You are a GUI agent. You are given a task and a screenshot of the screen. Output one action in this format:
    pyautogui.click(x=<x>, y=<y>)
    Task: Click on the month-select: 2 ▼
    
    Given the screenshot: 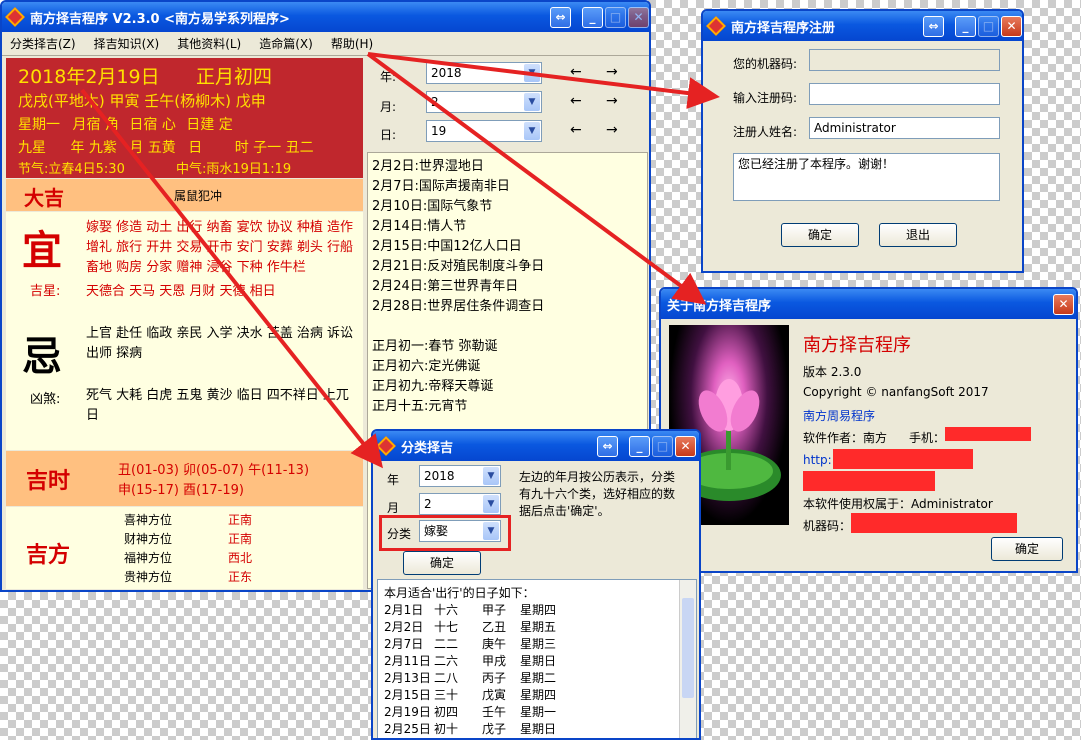 What is the action you would take?
    pyautogui.click(x=484, y=102)
    